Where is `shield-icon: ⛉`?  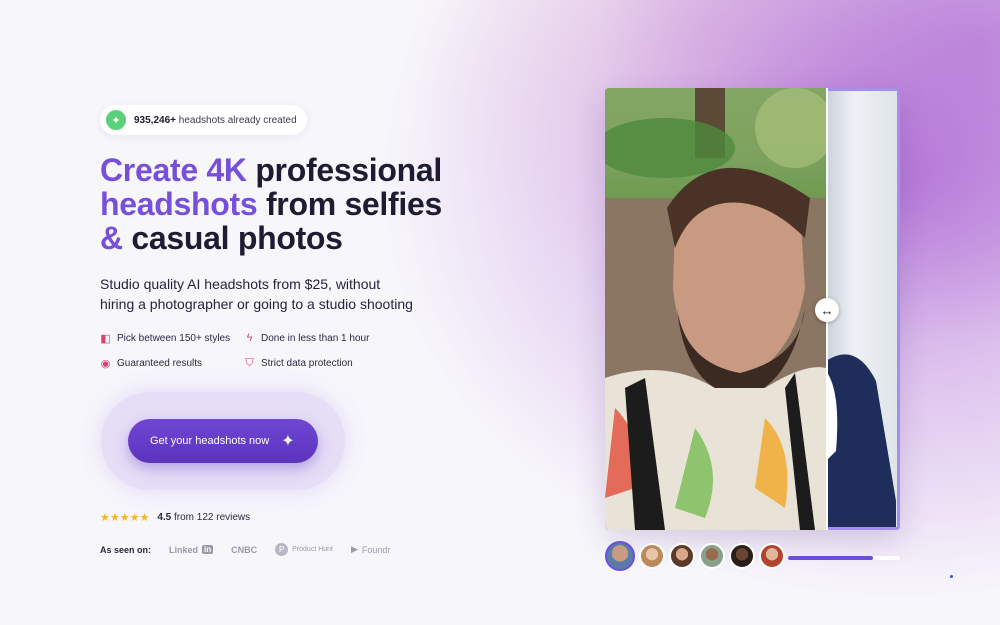 shield-icon: ⛉ is located at coordinates (249, 362).